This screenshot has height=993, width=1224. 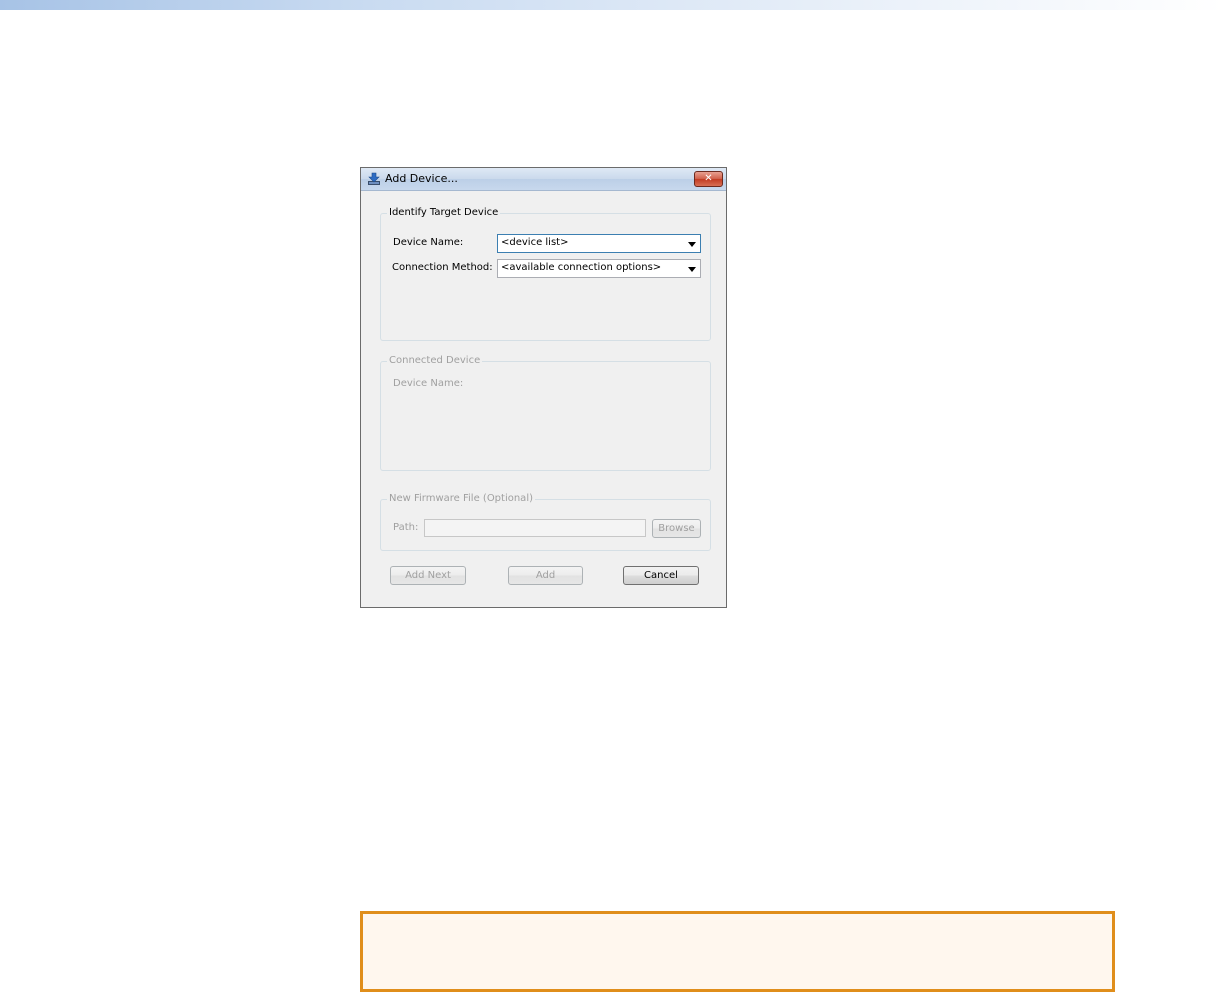 I want to click on connection-method-value: <available connection options>, so click(x=581, y=267).